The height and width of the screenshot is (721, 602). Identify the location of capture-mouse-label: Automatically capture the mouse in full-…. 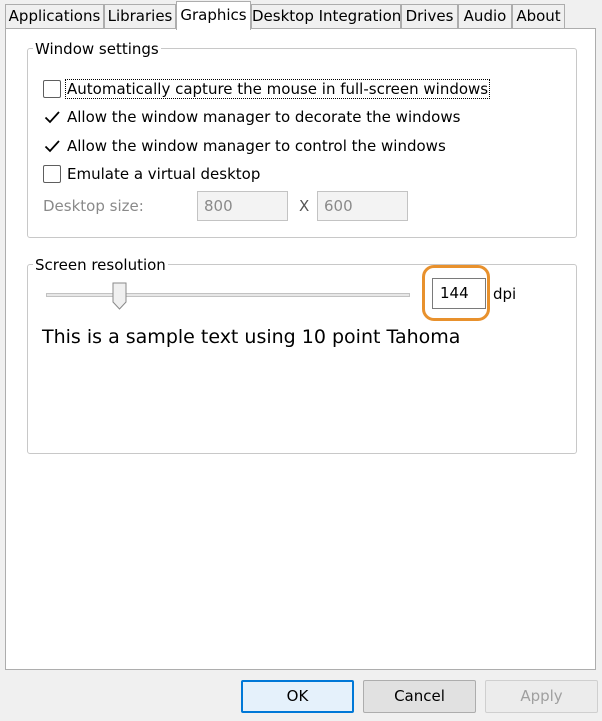
(278, 89).